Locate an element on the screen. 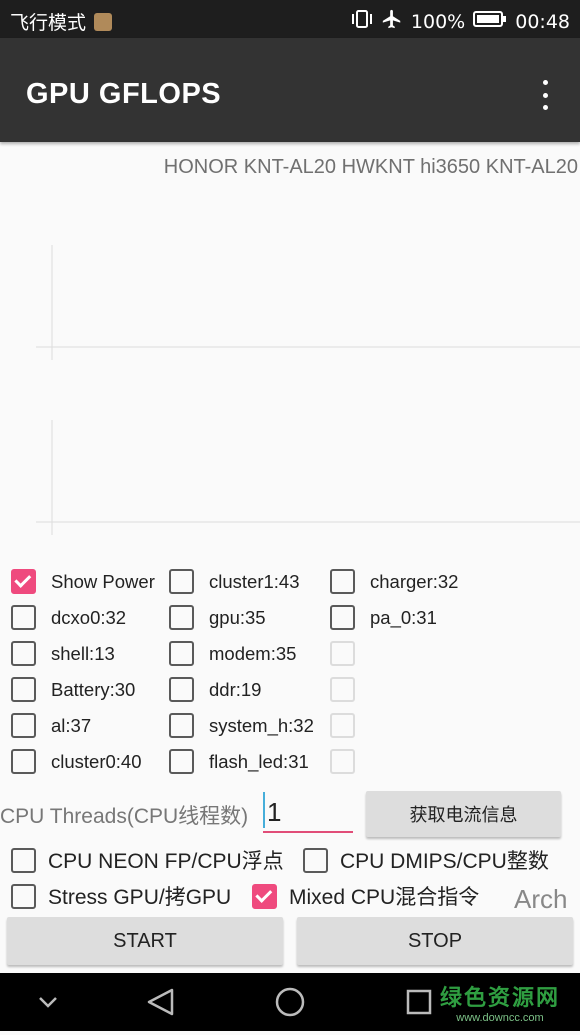 Image resolution: width=580 pixels, height=1035 pixels. checkbox-label: Show Power is located at coordinates (103, 581).